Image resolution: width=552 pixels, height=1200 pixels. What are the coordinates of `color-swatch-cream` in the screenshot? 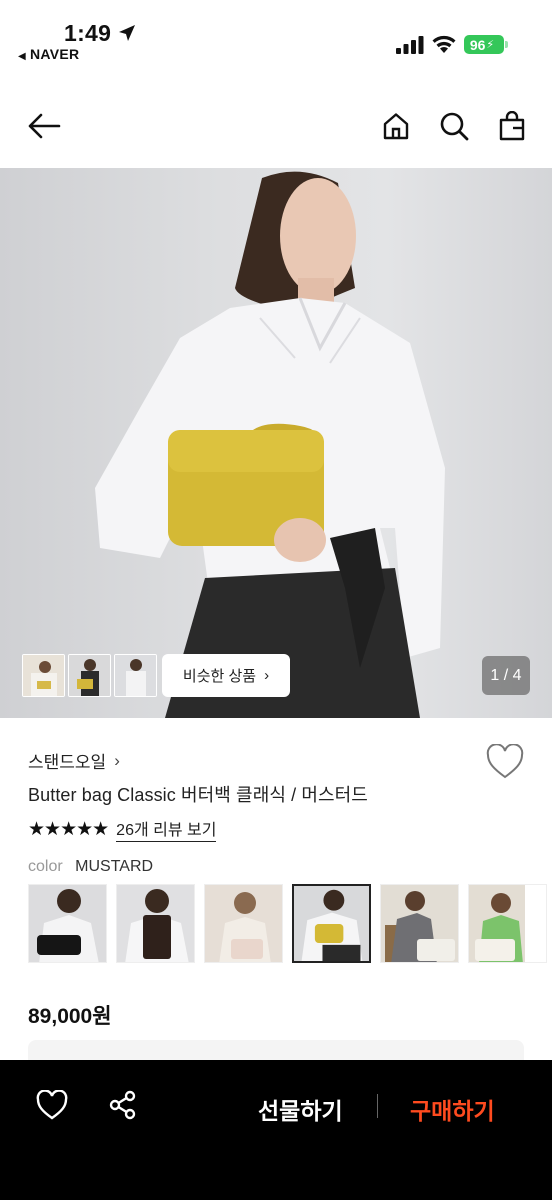 It's located at (243, 923).